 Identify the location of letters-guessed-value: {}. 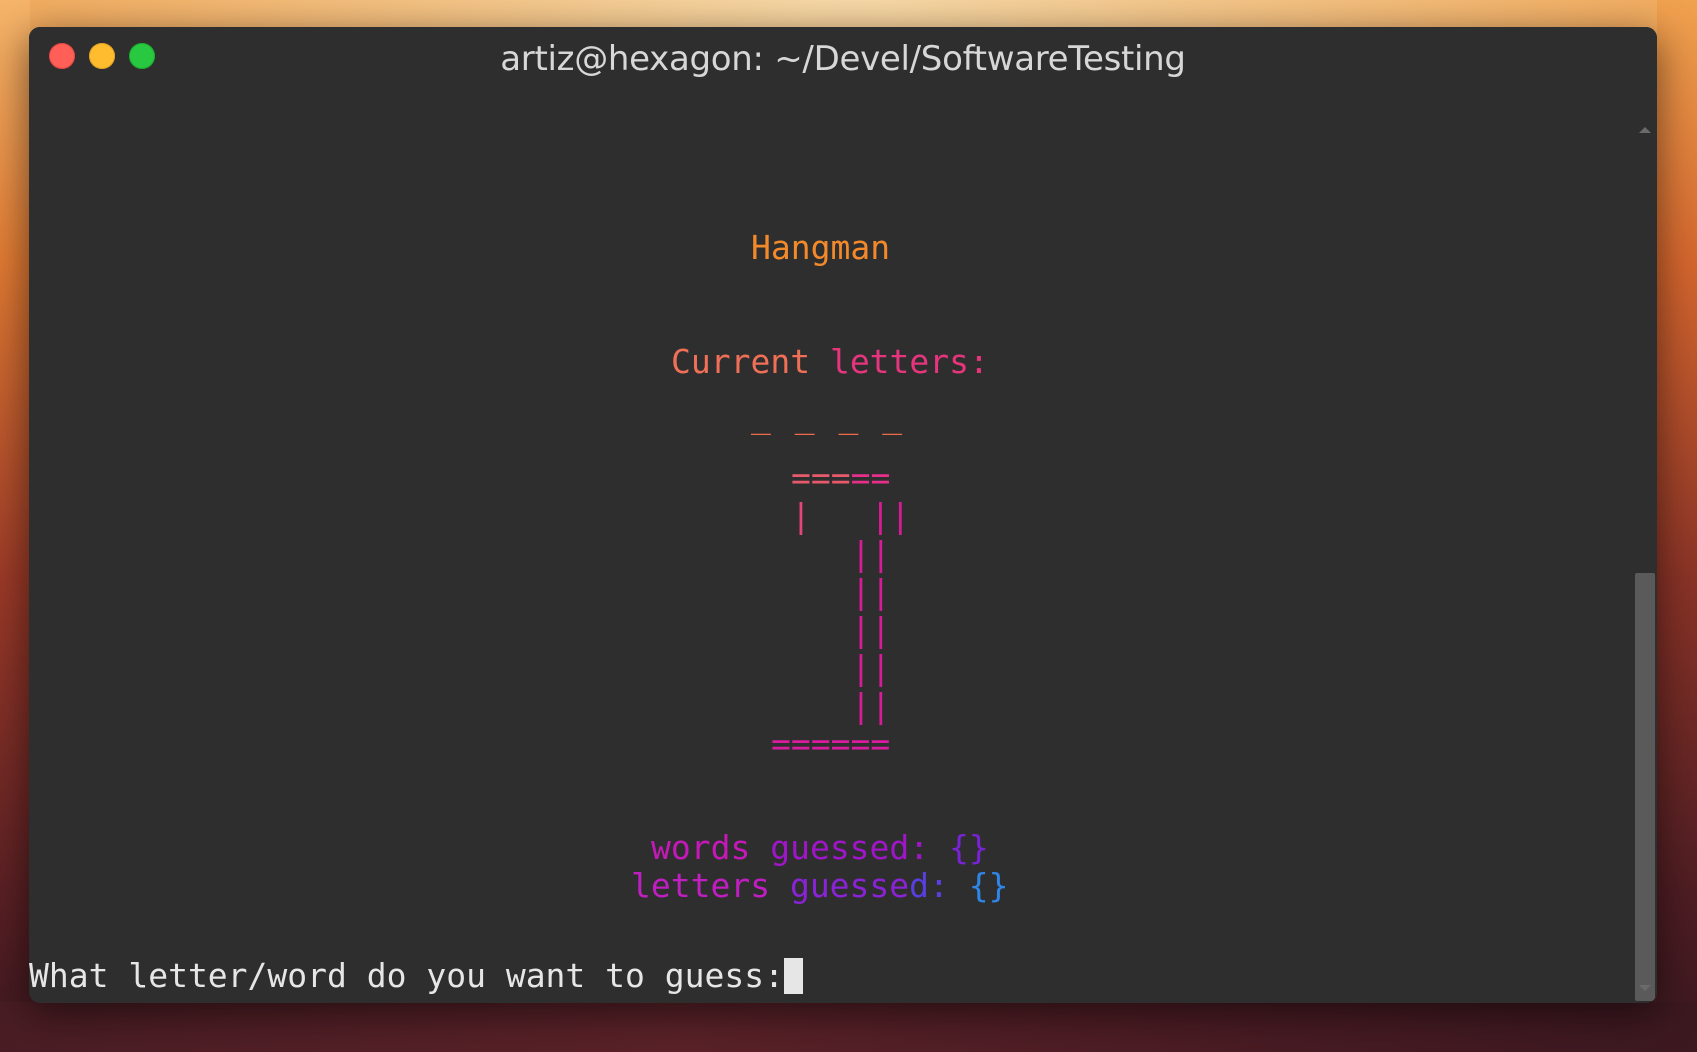
(978, 885).